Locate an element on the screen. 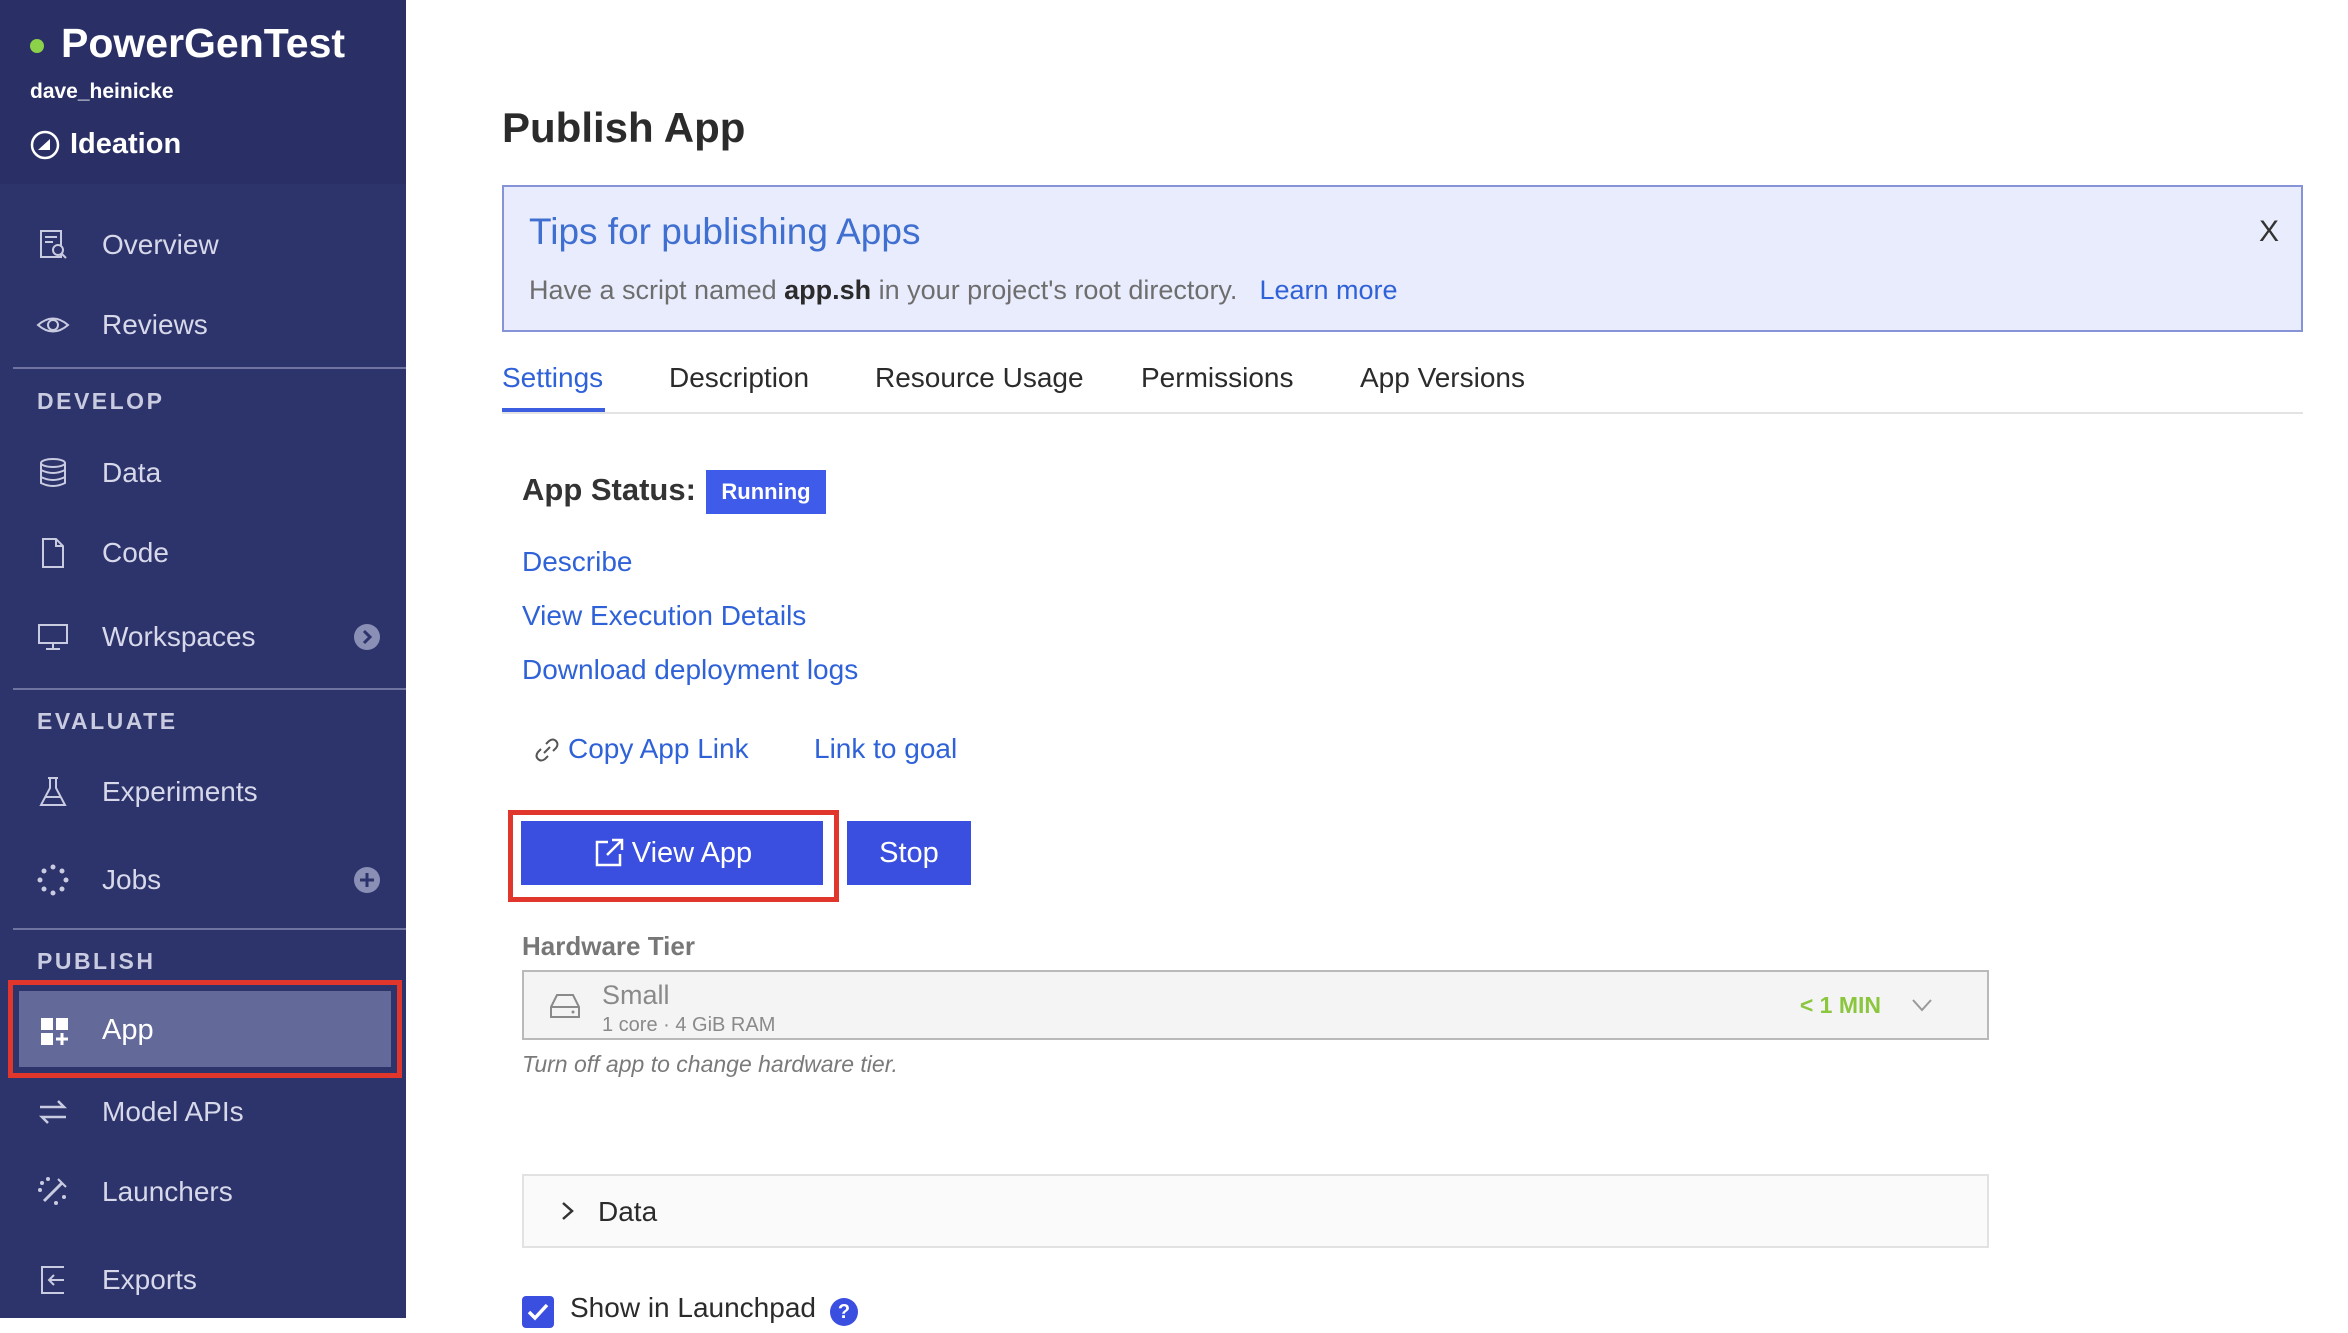 This screenshot has height=1333, width=2348. hardware-tier-label: Hardware Tier is located at coordinates (608, 946).